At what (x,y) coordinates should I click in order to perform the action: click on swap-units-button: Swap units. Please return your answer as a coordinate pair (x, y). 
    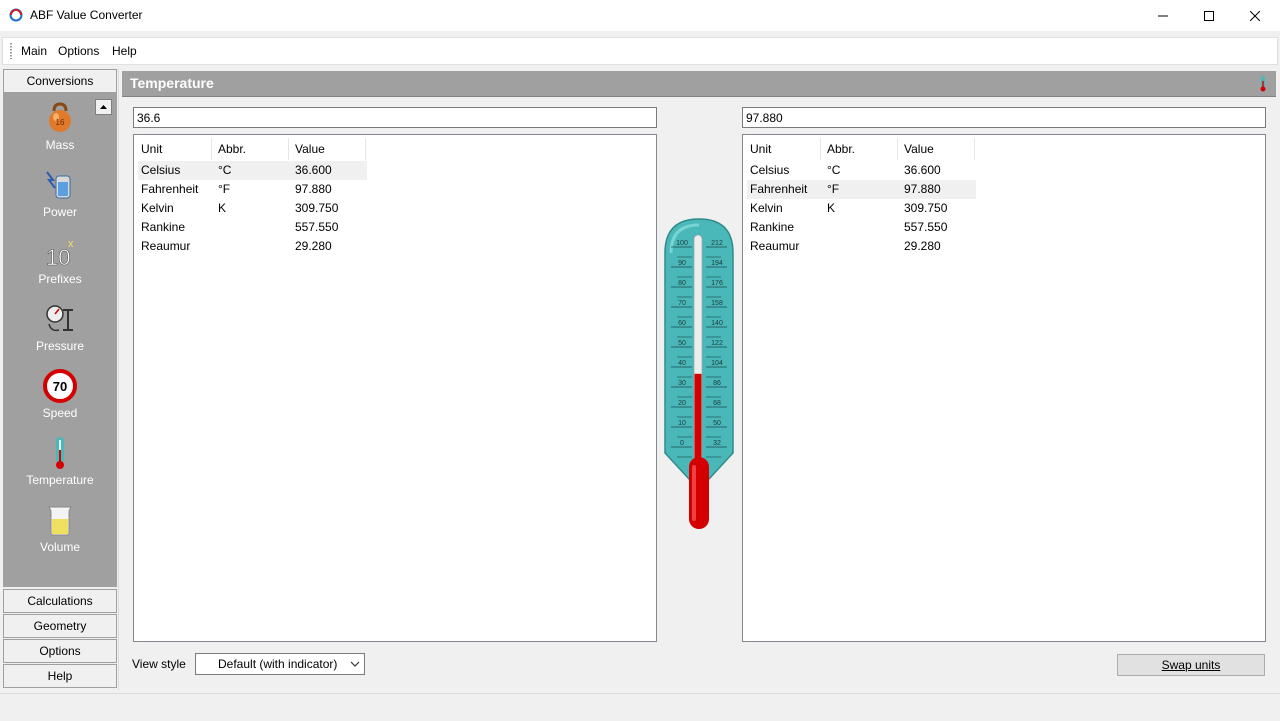
    Looking at the image, I should click on (1191, 665).